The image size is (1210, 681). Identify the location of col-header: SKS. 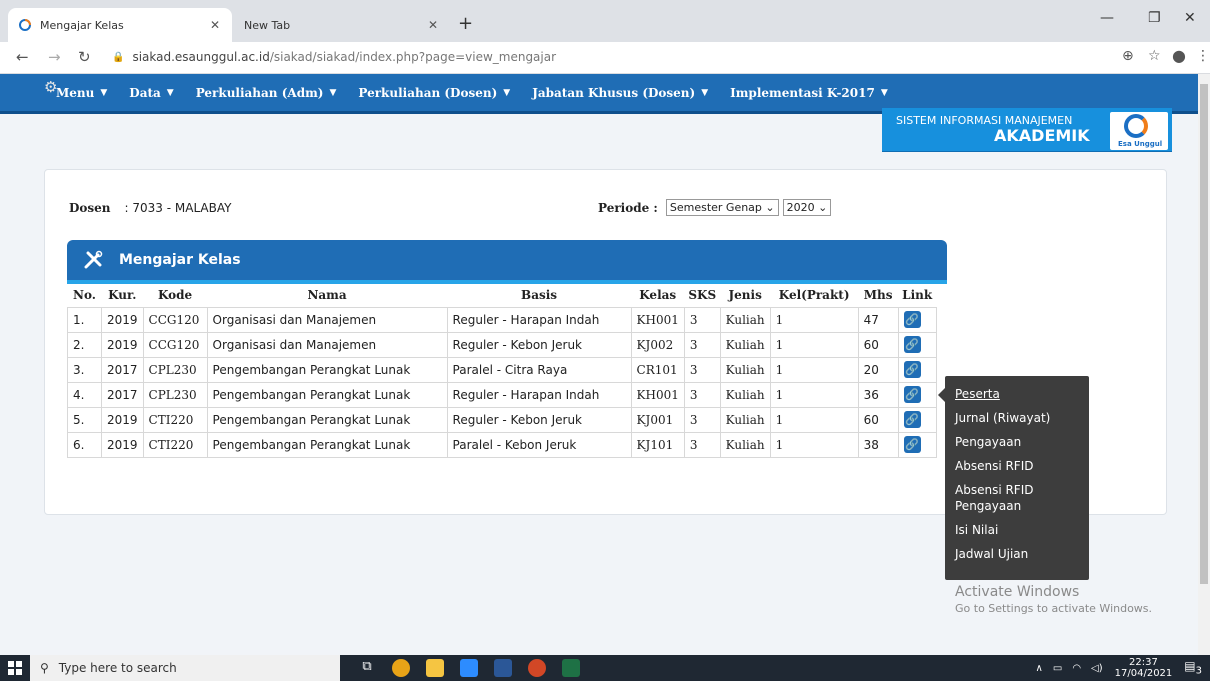
(702, 296).